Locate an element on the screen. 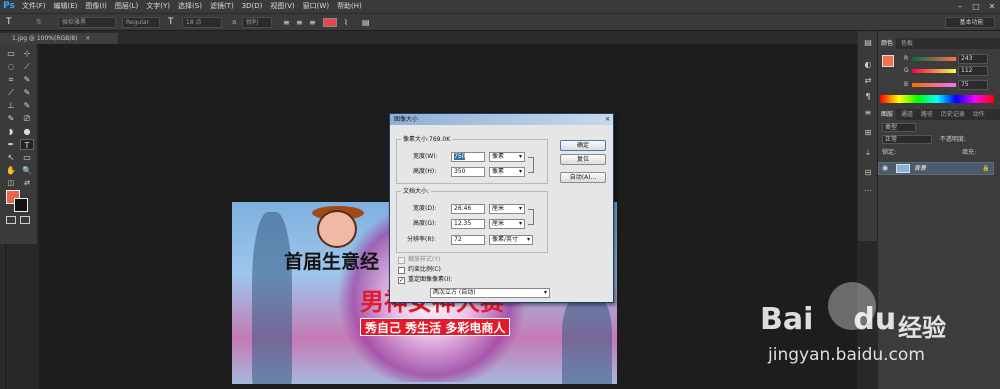 Image resolution: width=1000 pixels, height=389 pixels. marquee-tool-icon: ▭ is located at coordinates (11, 53).